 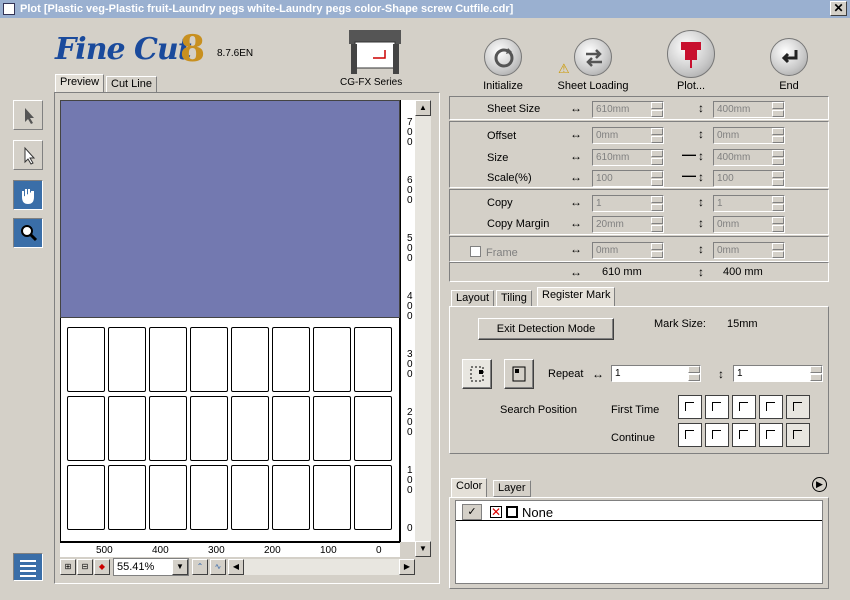 I want to click on check-icon: ✓, so click(x=472, y=512).